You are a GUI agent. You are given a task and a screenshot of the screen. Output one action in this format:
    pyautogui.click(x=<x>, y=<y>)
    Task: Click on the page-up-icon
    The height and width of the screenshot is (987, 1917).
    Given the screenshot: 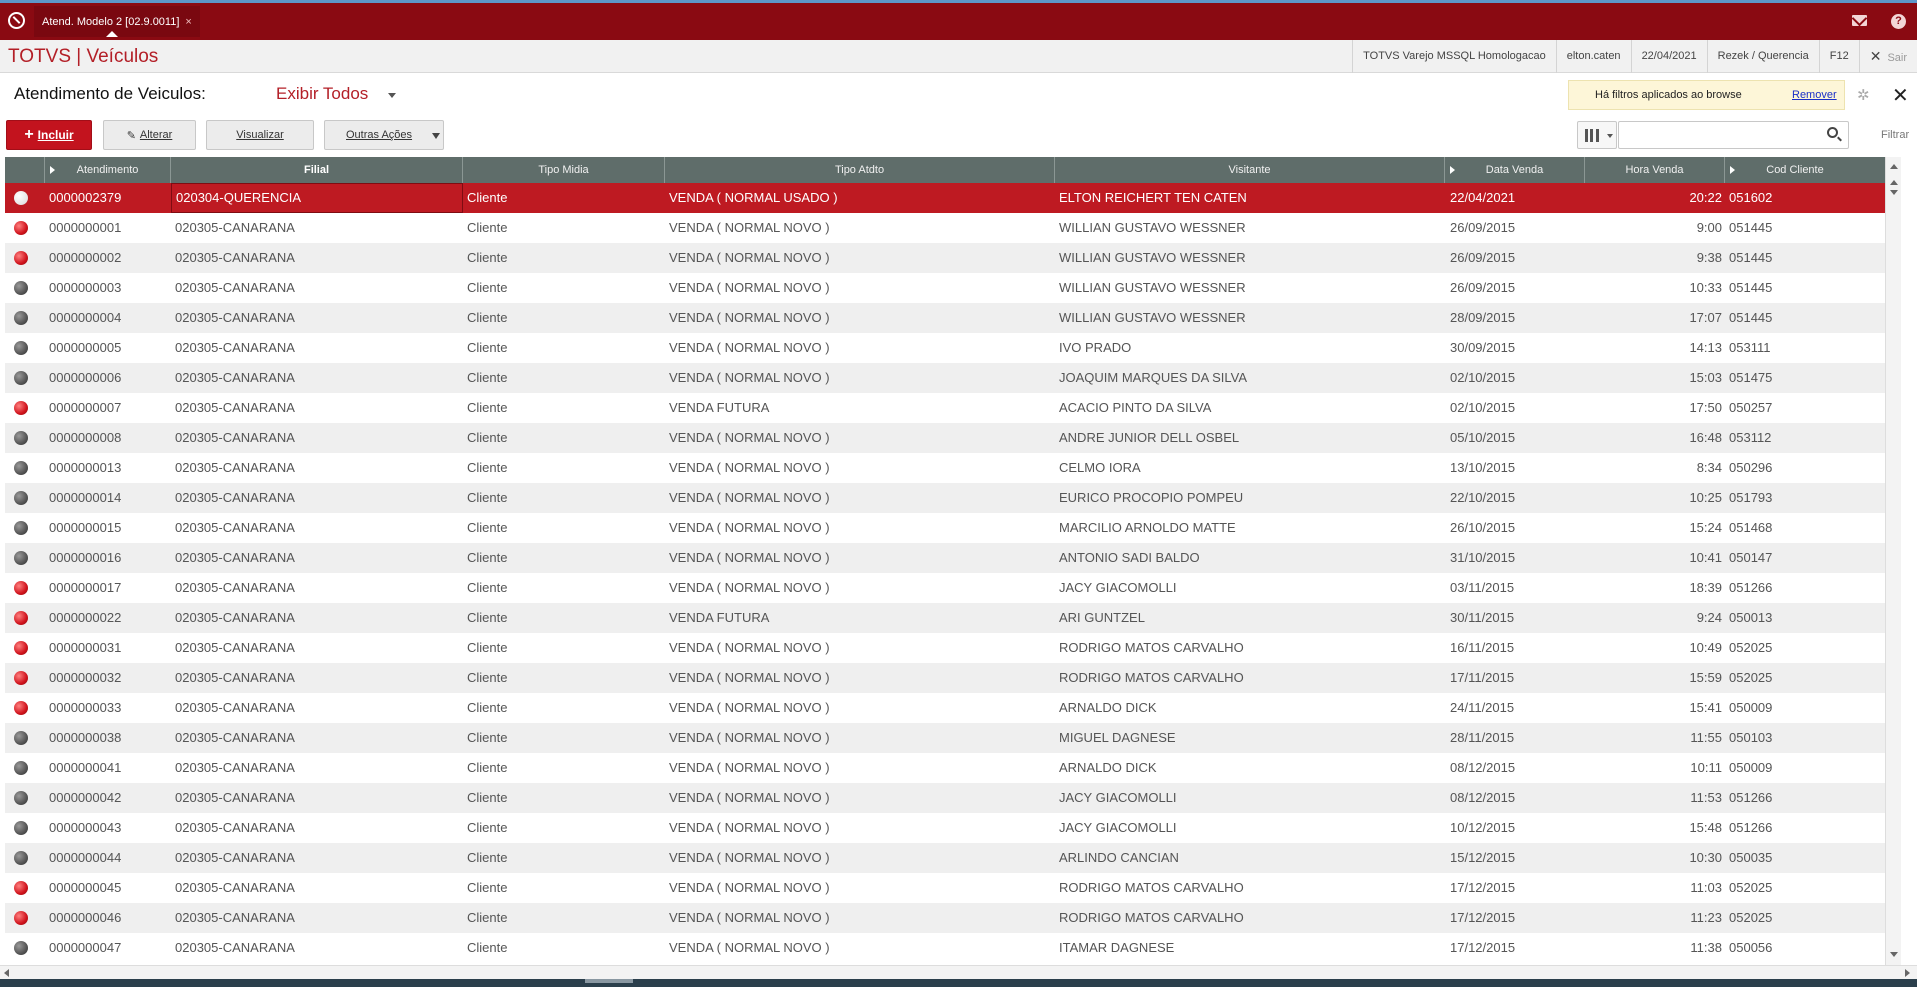 What is the action you would take?
    pyautogui.click(x=1894, y=182)
    